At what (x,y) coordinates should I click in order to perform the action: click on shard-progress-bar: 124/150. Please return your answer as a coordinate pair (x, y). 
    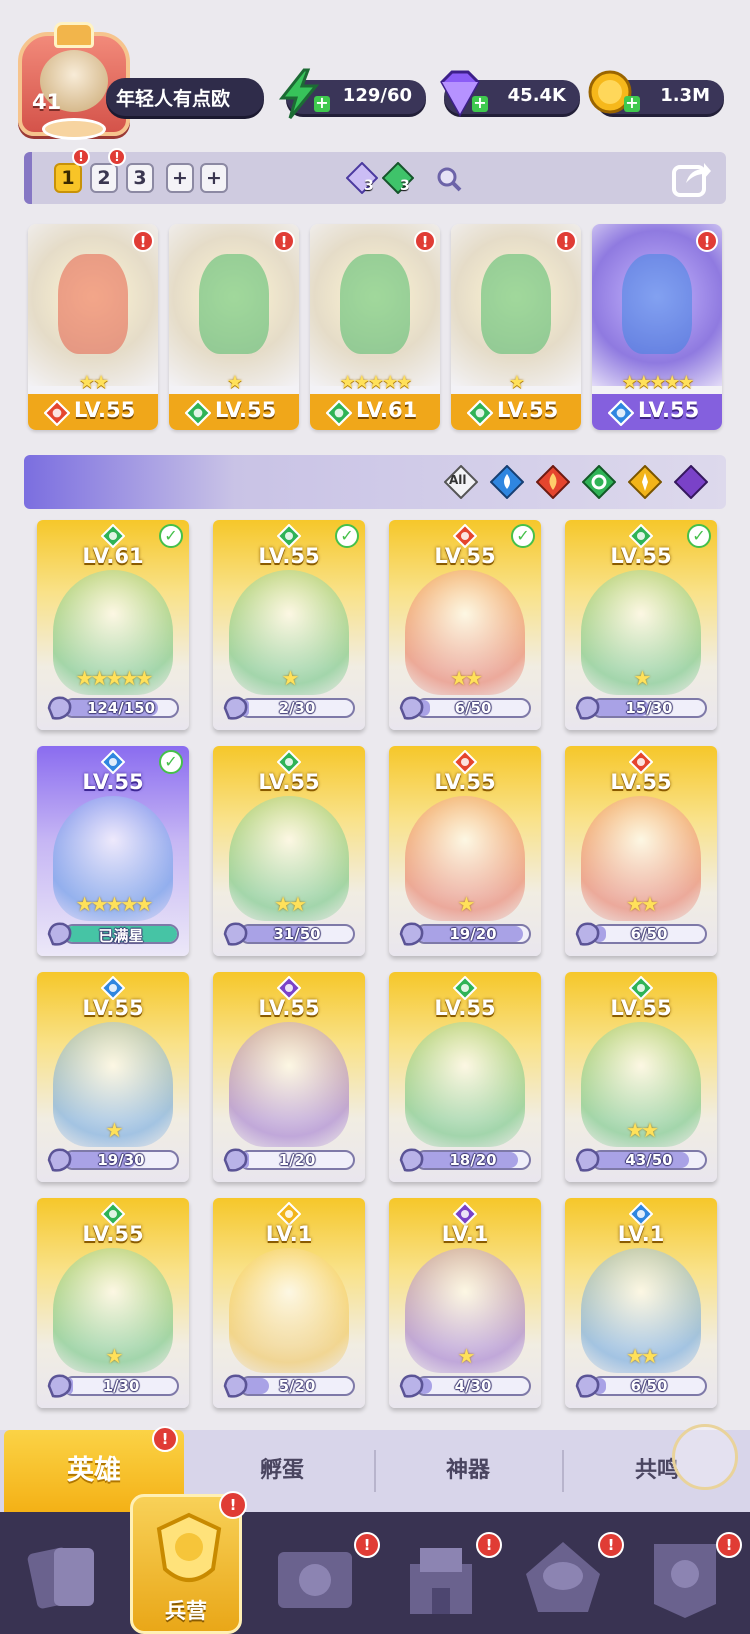
    Looking at the image, I should click on (121, 708).